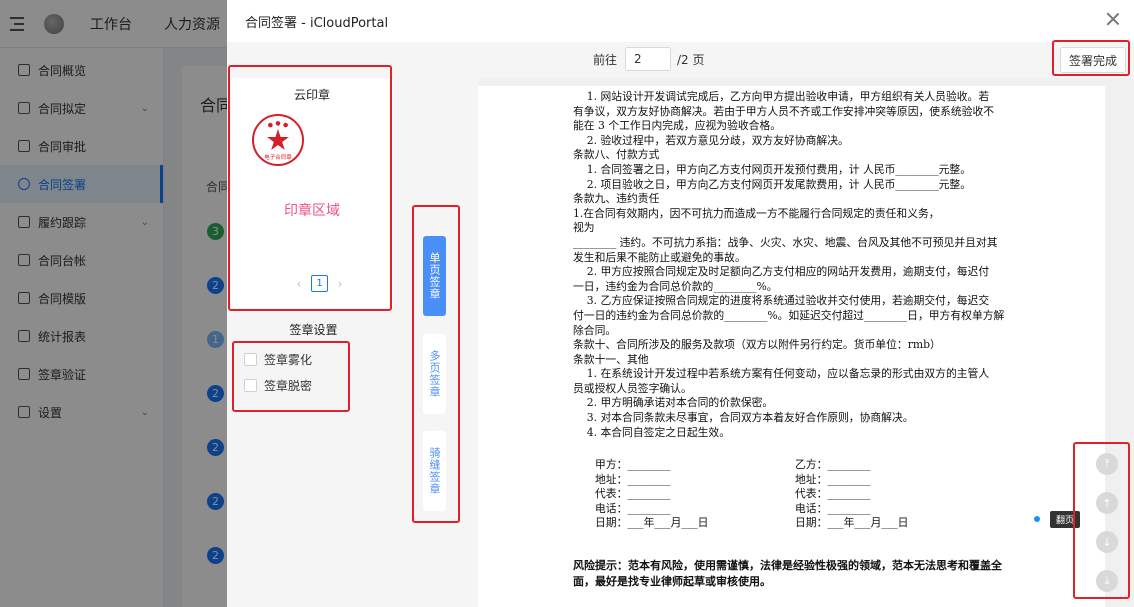  What do you see at coordinates (313, 330) in the screenshot?
I see `sign-settings-title: 签章设置` at bounding box center [313, 330].